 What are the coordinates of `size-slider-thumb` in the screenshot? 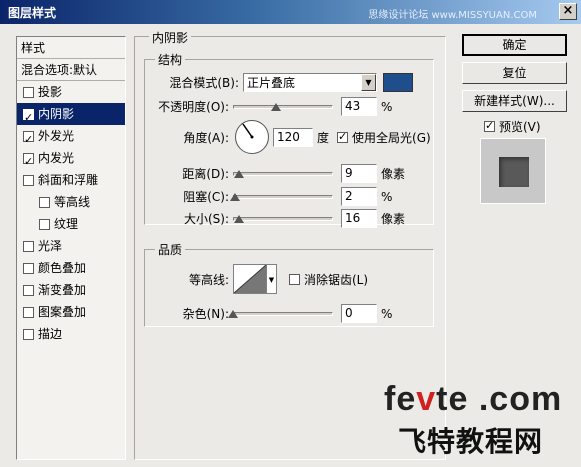 It's located at (239, 218).